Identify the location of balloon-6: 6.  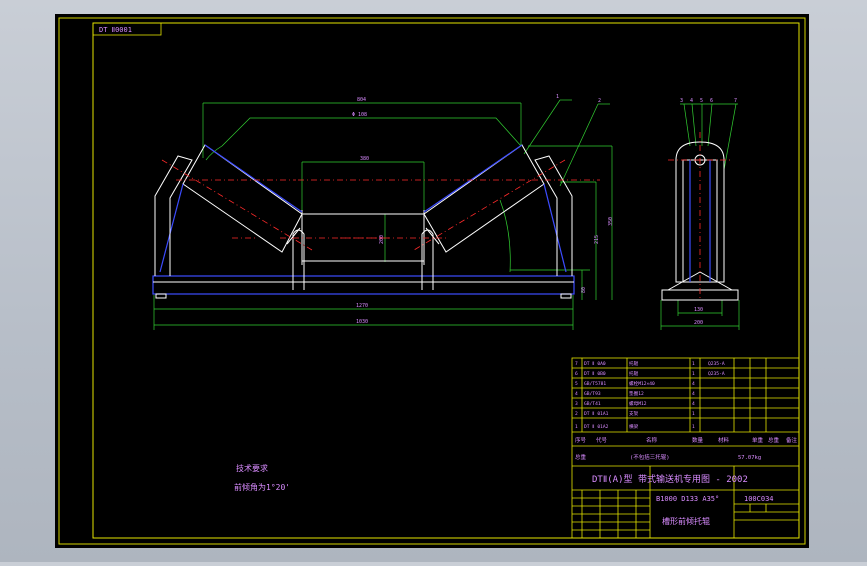
(711, 101).